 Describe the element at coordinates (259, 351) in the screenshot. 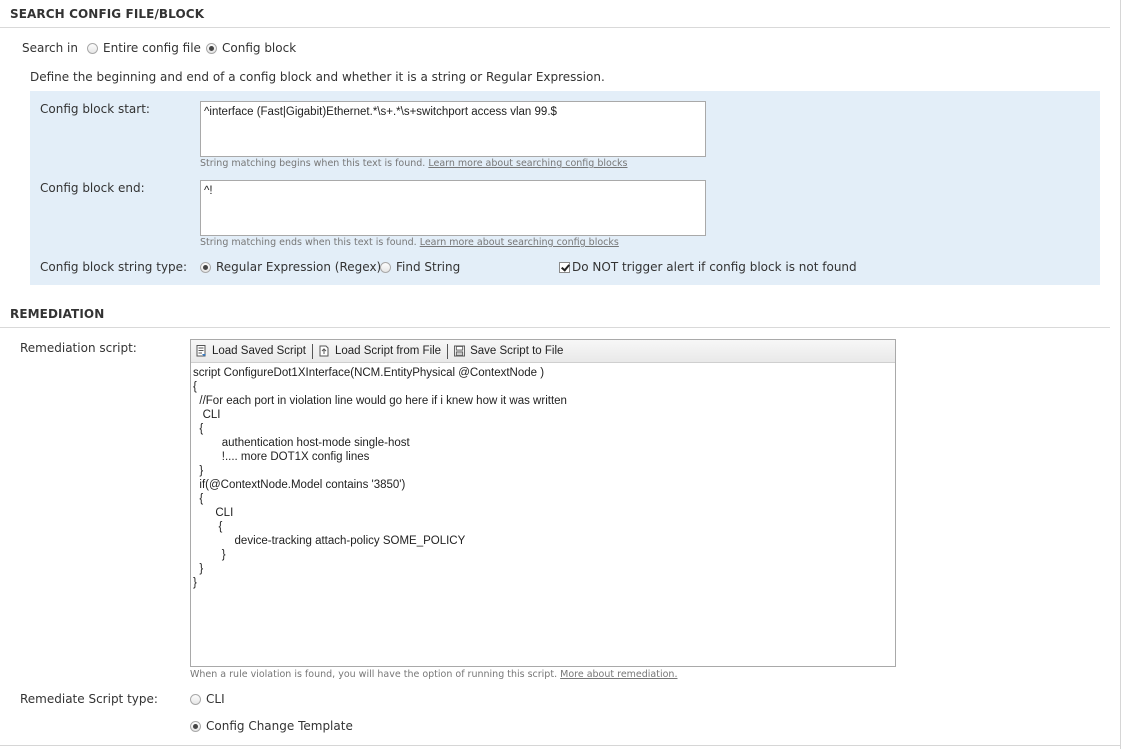

I see `toolbar-label: Load Saved Script` at that location.